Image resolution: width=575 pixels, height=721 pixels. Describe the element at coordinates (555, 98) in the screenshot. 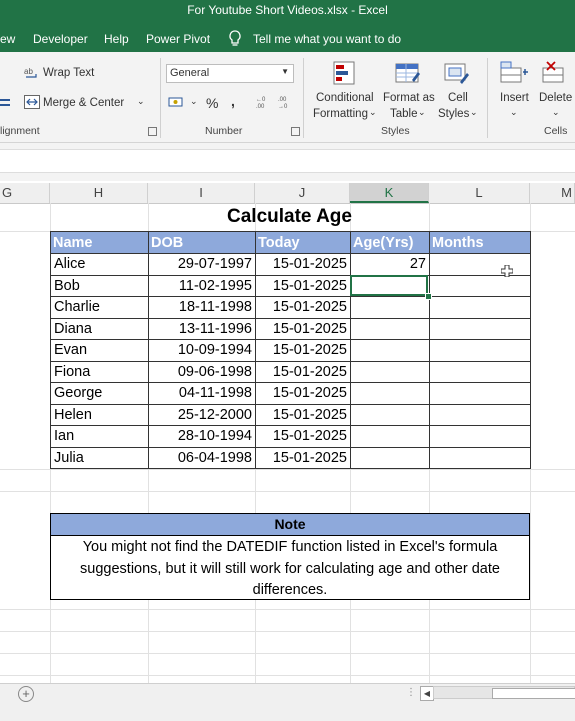

I see `delete-button: Delete` at that location.